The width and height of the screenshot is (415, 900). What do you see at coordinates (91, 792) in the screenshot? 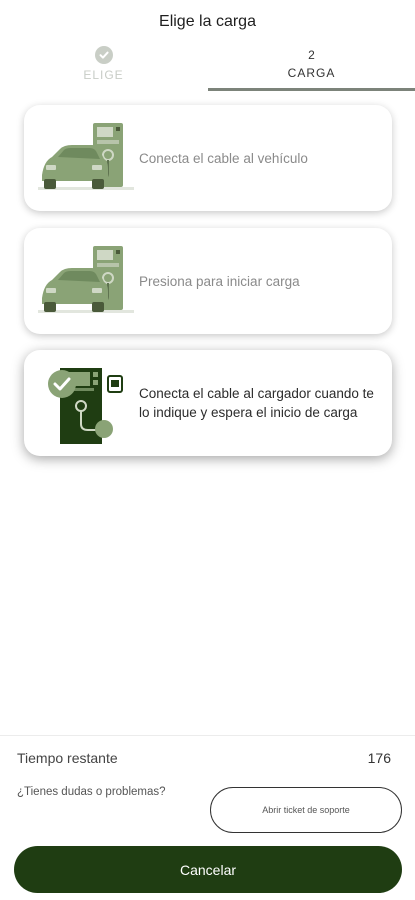
I see `help-text: ¿Tienes dudas o problemas?` at bounding box center [91, 792].